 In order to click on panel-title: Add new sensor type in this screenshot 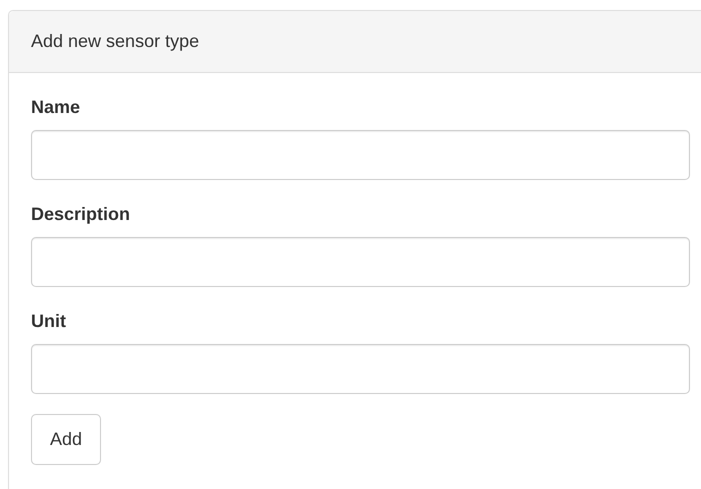, I will do `click(115, 41)`.